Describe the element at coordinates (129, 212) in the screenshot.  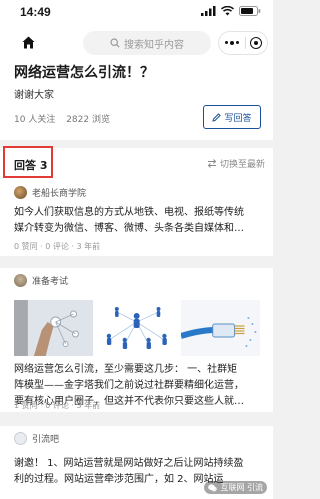
I see `excerpt-line: 如今人们获取信息的方式从地铁、电视、报纸等传统` at that location.